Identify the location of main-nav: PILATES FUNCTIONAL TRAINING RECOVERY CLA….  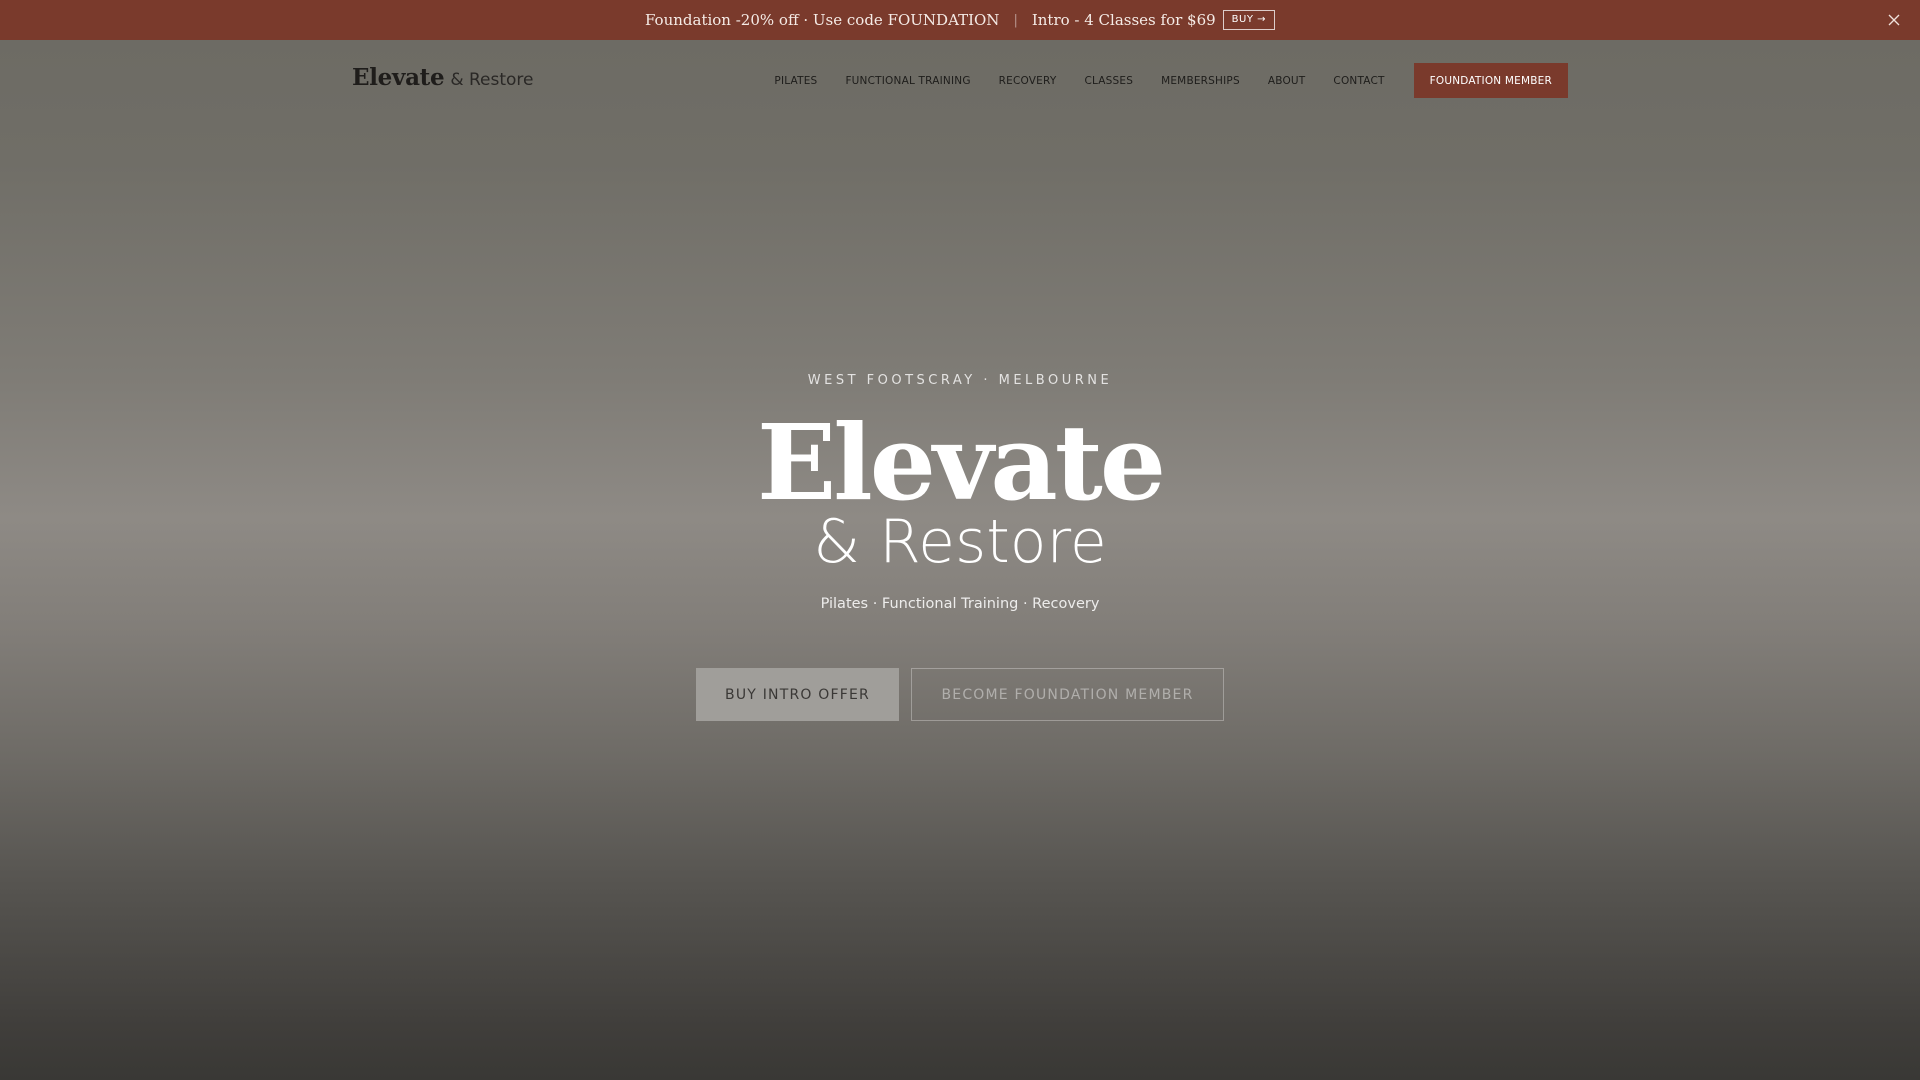
(1171, 80).